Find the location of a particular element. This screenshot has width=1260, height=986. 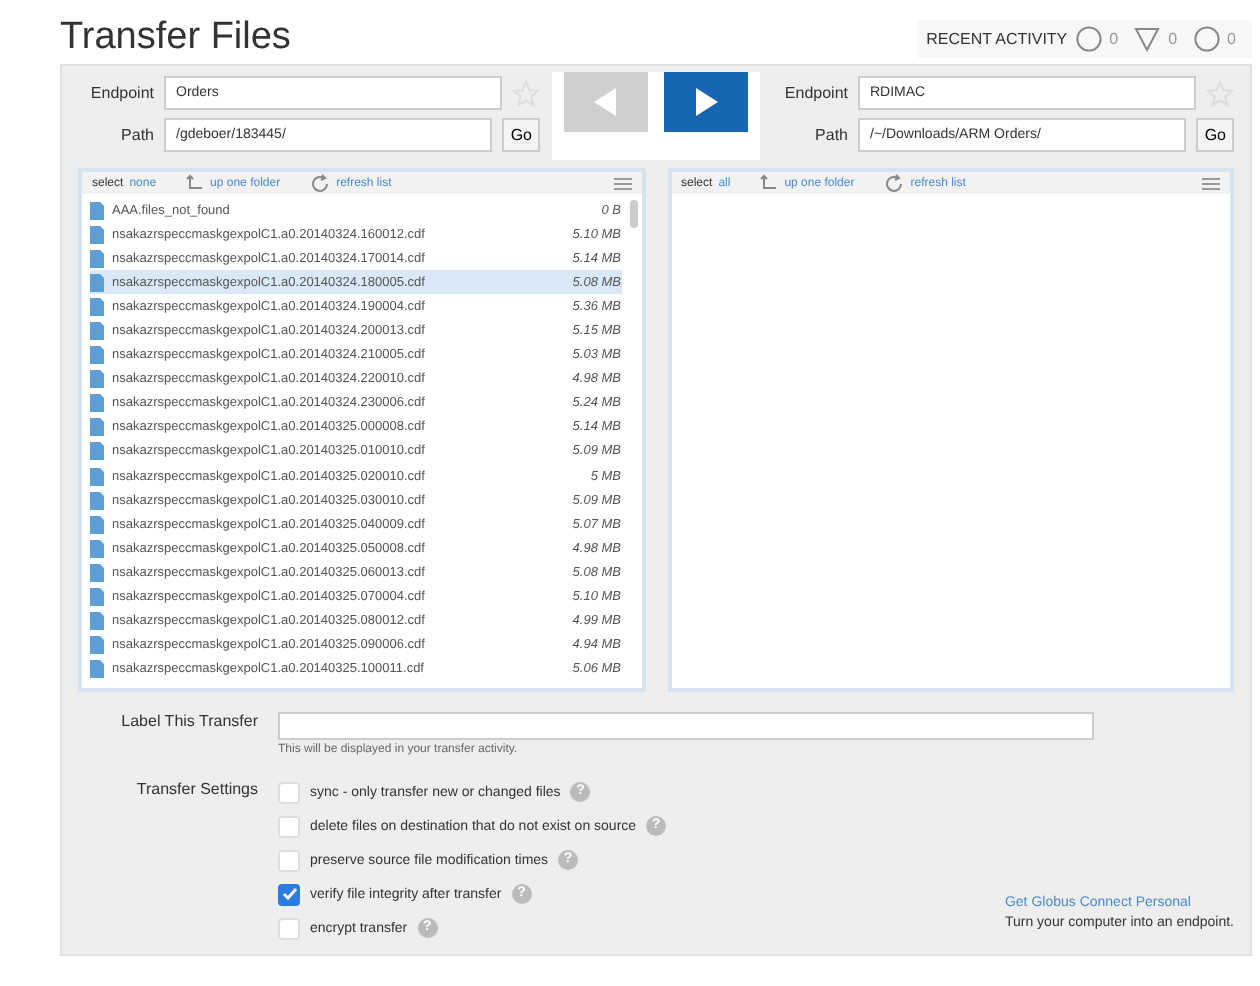

label-input-field is located at coordinates (686, 726).